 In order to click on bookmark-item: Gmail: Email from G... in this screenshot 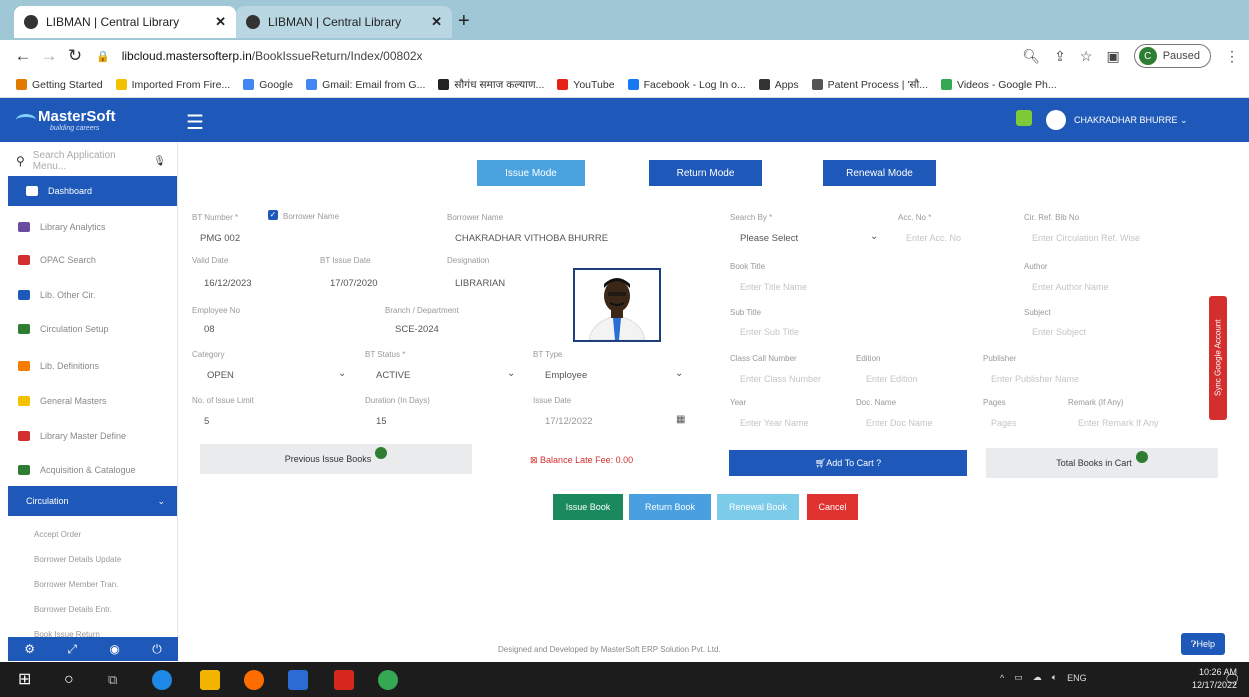, I will do `click(365, 85)`.